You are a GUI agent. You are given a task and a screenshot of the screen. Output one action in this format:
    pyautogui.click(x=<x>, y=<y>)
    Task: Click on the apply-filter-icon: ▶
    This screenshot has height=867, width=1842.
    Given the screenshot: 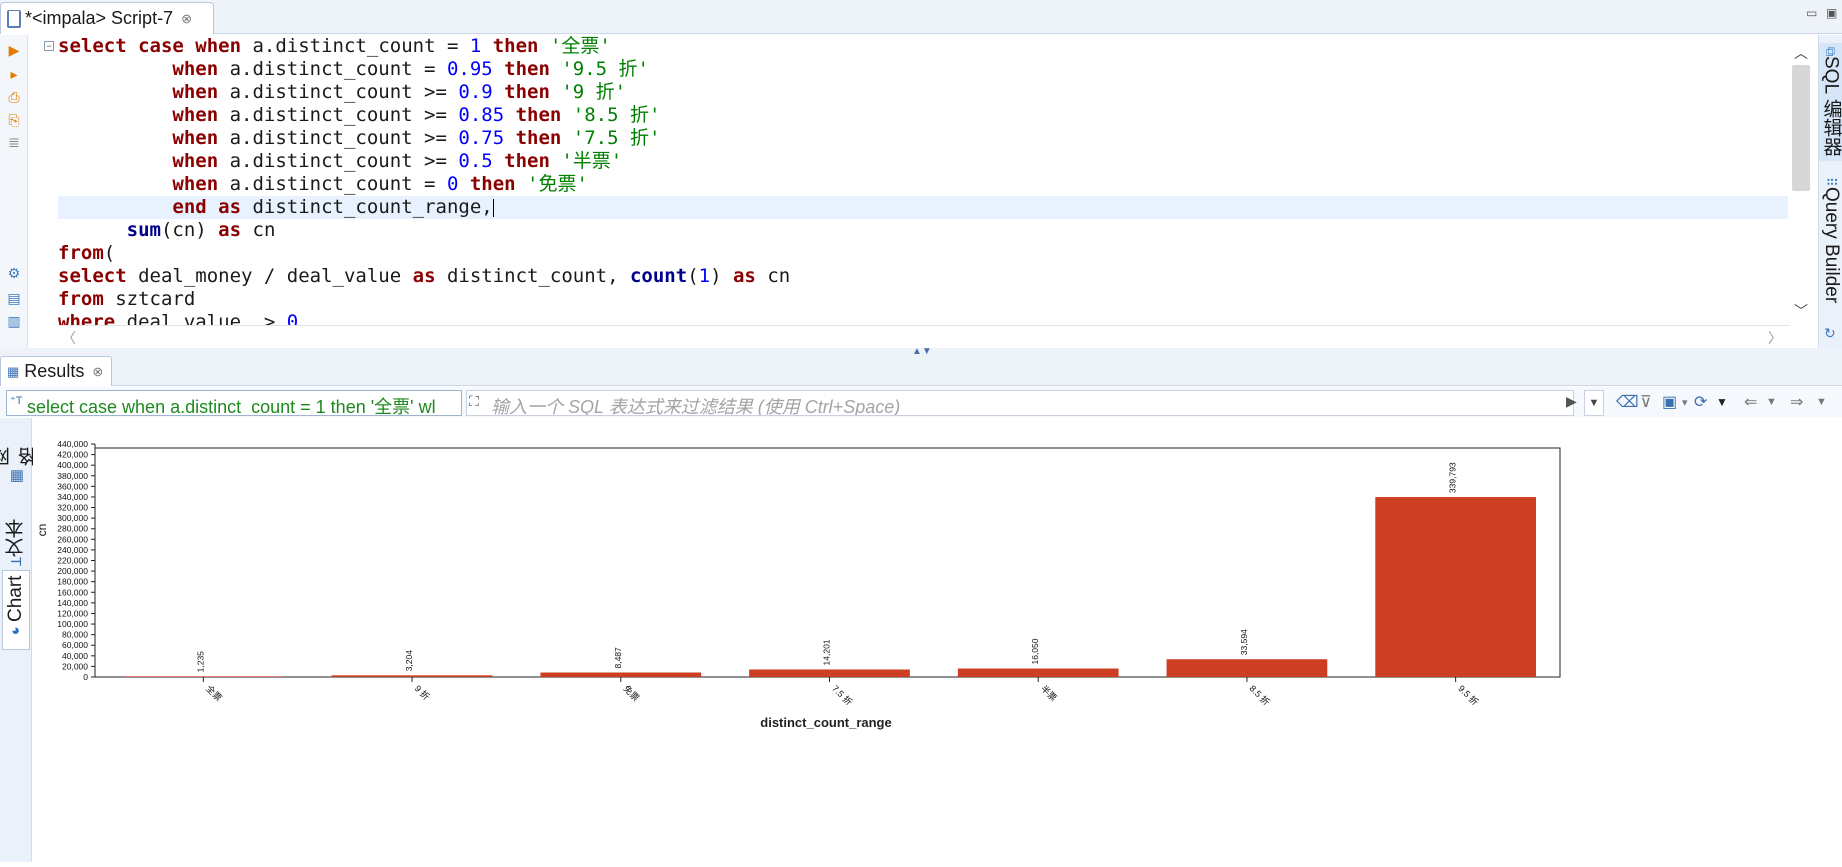 What is the action you would take?
    pyautogui.click(x=1571, y=401)
    